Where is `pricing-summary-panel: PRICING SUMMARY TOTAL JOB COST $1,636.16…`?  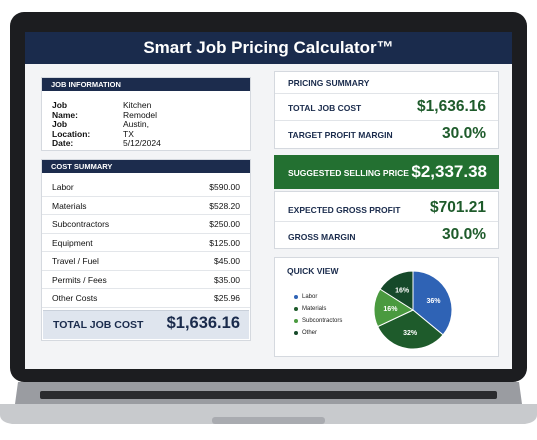
pricing-summary-panel: PRICING SUMMARY TOTAL JOB COST $1,636.16… is located at coordinates (386, 110).